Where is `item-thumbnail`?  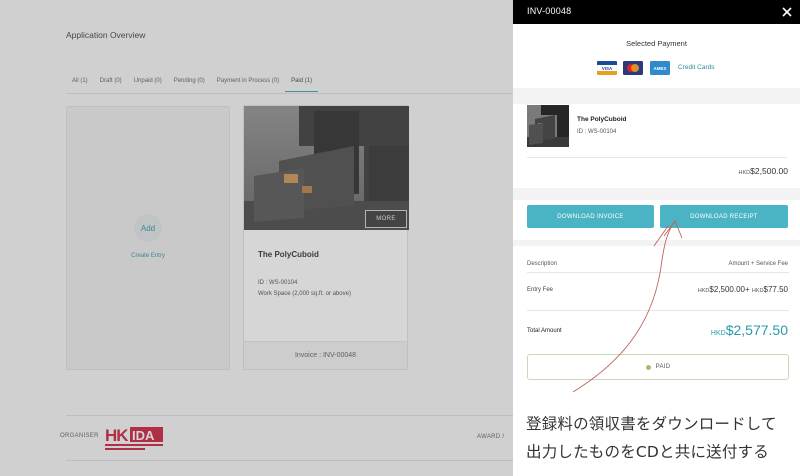 item-thumbnail is located at coordinates (548, 126).